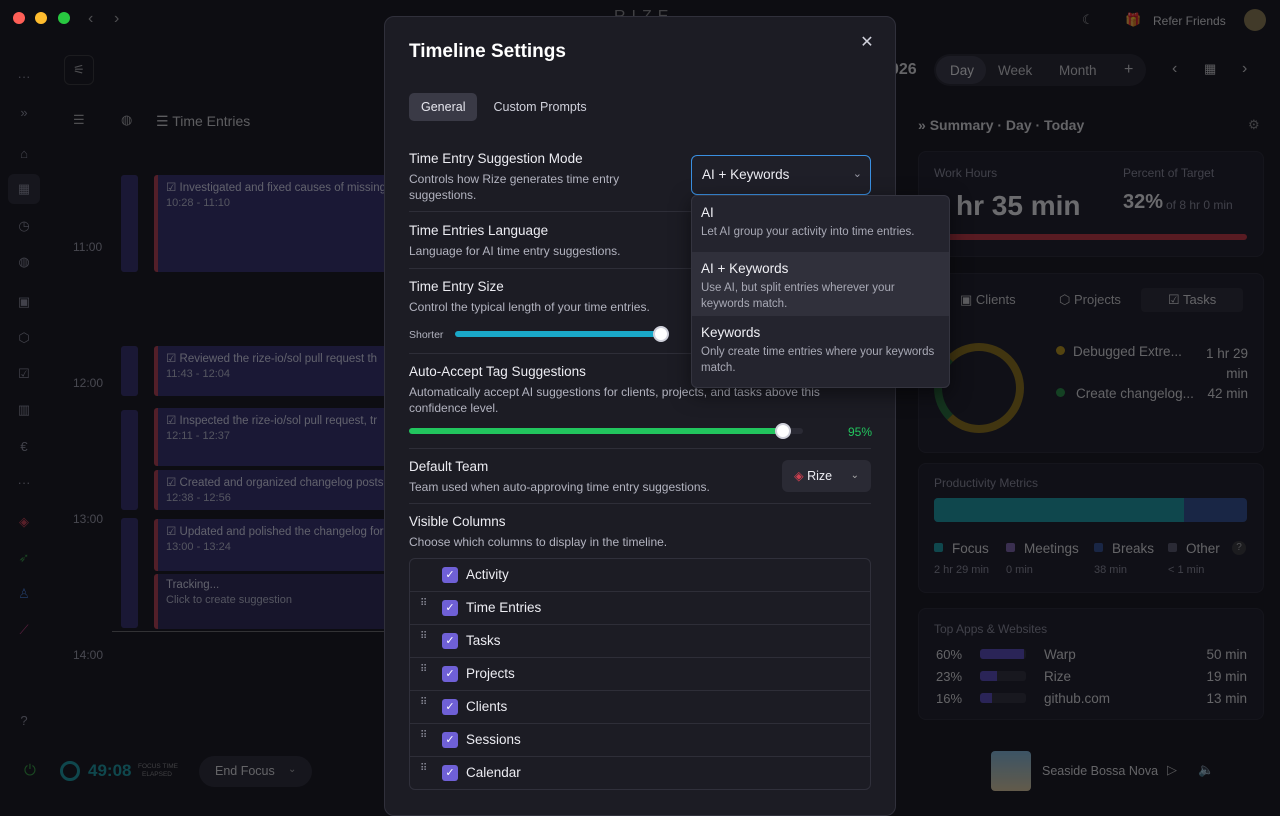 The height and width of the screenshot is (816, 1280). What do you see at coordinates (24, 410) in the screenshot?
I see `chart-icon: ▥` at bounding box center [24, 410].